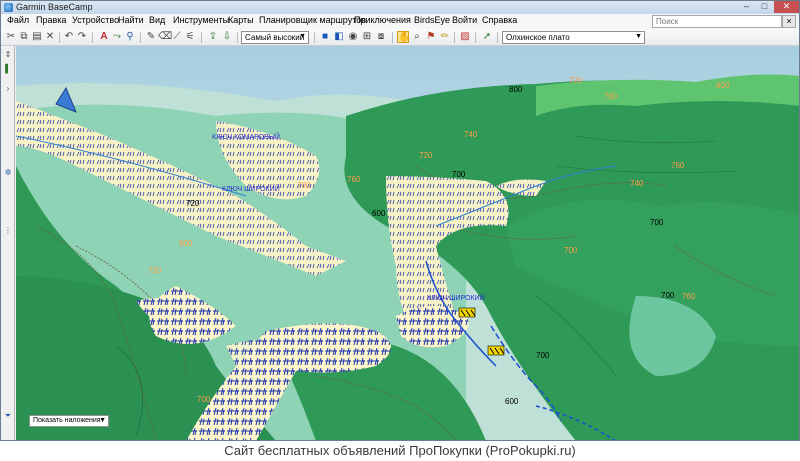 The image size is (800, 461). Describe the element at coordinates (177, 37) in the screenshot. I see `ruler-icon: ⟋` at that location.